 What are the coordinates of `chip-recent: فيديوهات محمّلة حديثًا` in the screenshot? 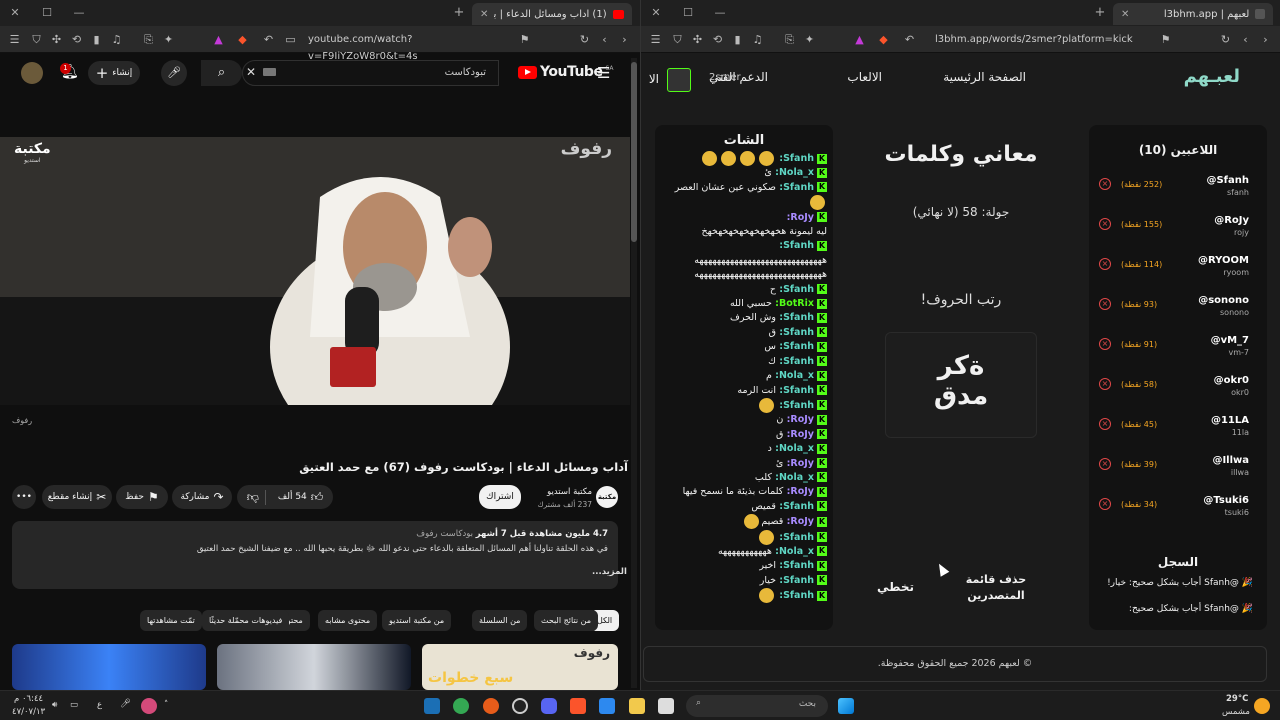 It's located at (246, 620).